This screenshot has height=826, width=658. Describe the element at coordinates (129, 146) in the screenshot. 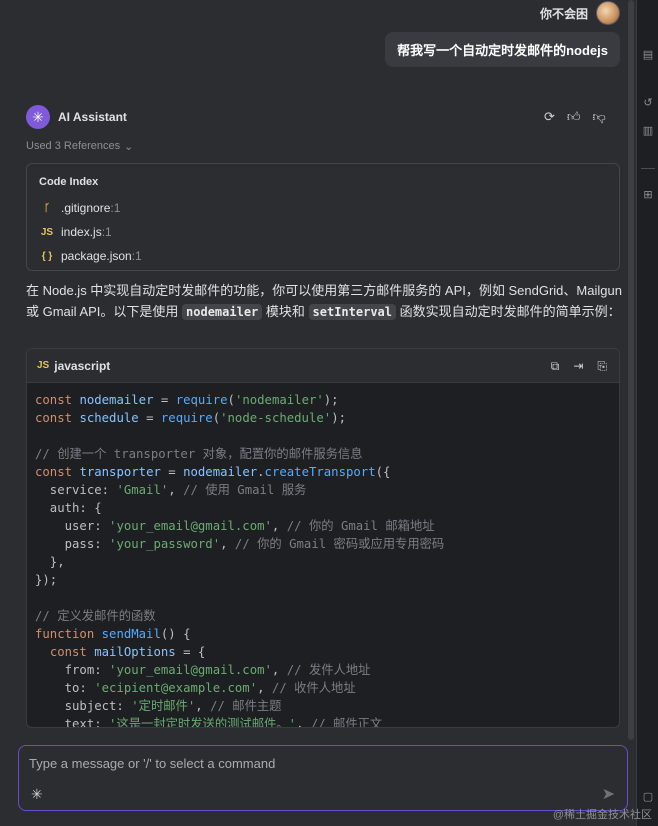

I see `chevron-down-icon: ⌄` at that location.